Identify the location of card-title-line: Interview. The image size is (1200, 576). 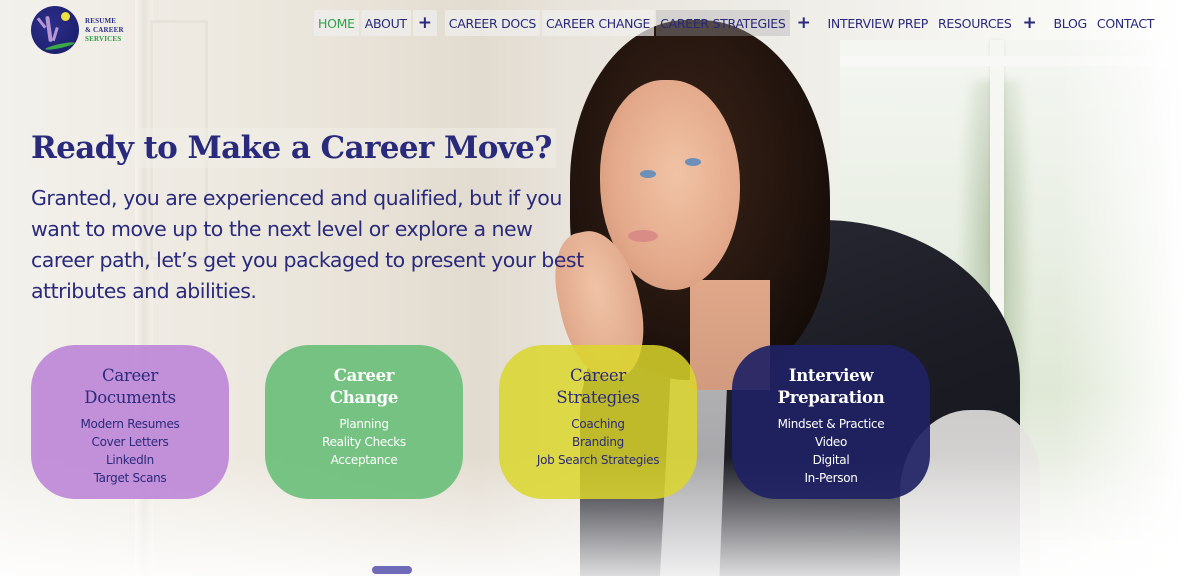
(831, 375).